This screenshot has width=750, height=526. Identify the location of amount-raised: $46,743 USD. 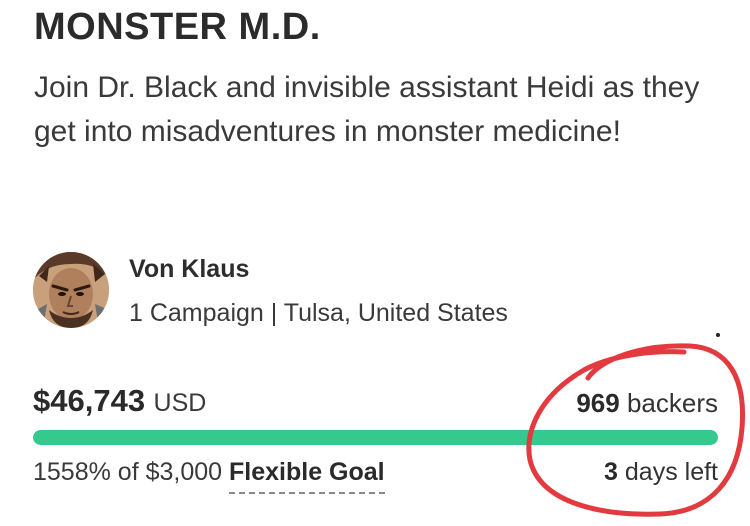
(119, 401).